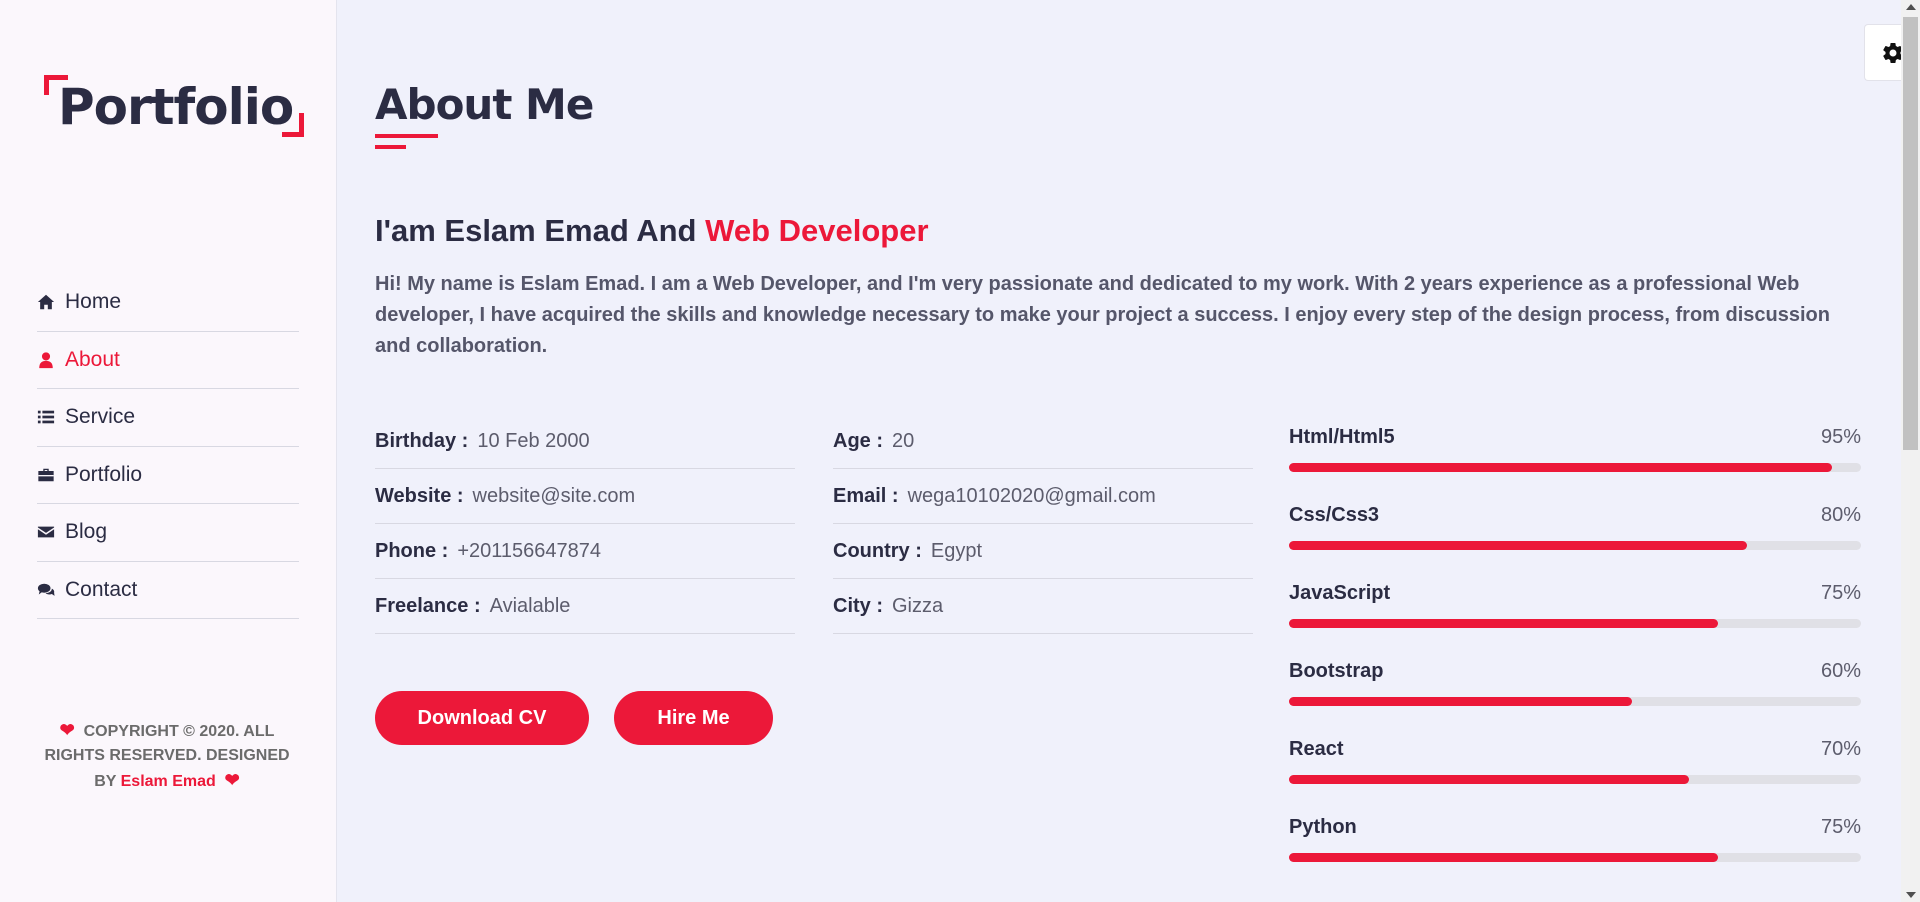 The height and width of the screenshot is (902, 1920). Describe the element at coordinates (554, 495) in the screenshot. I see `info-value: website@site.com` at that location.